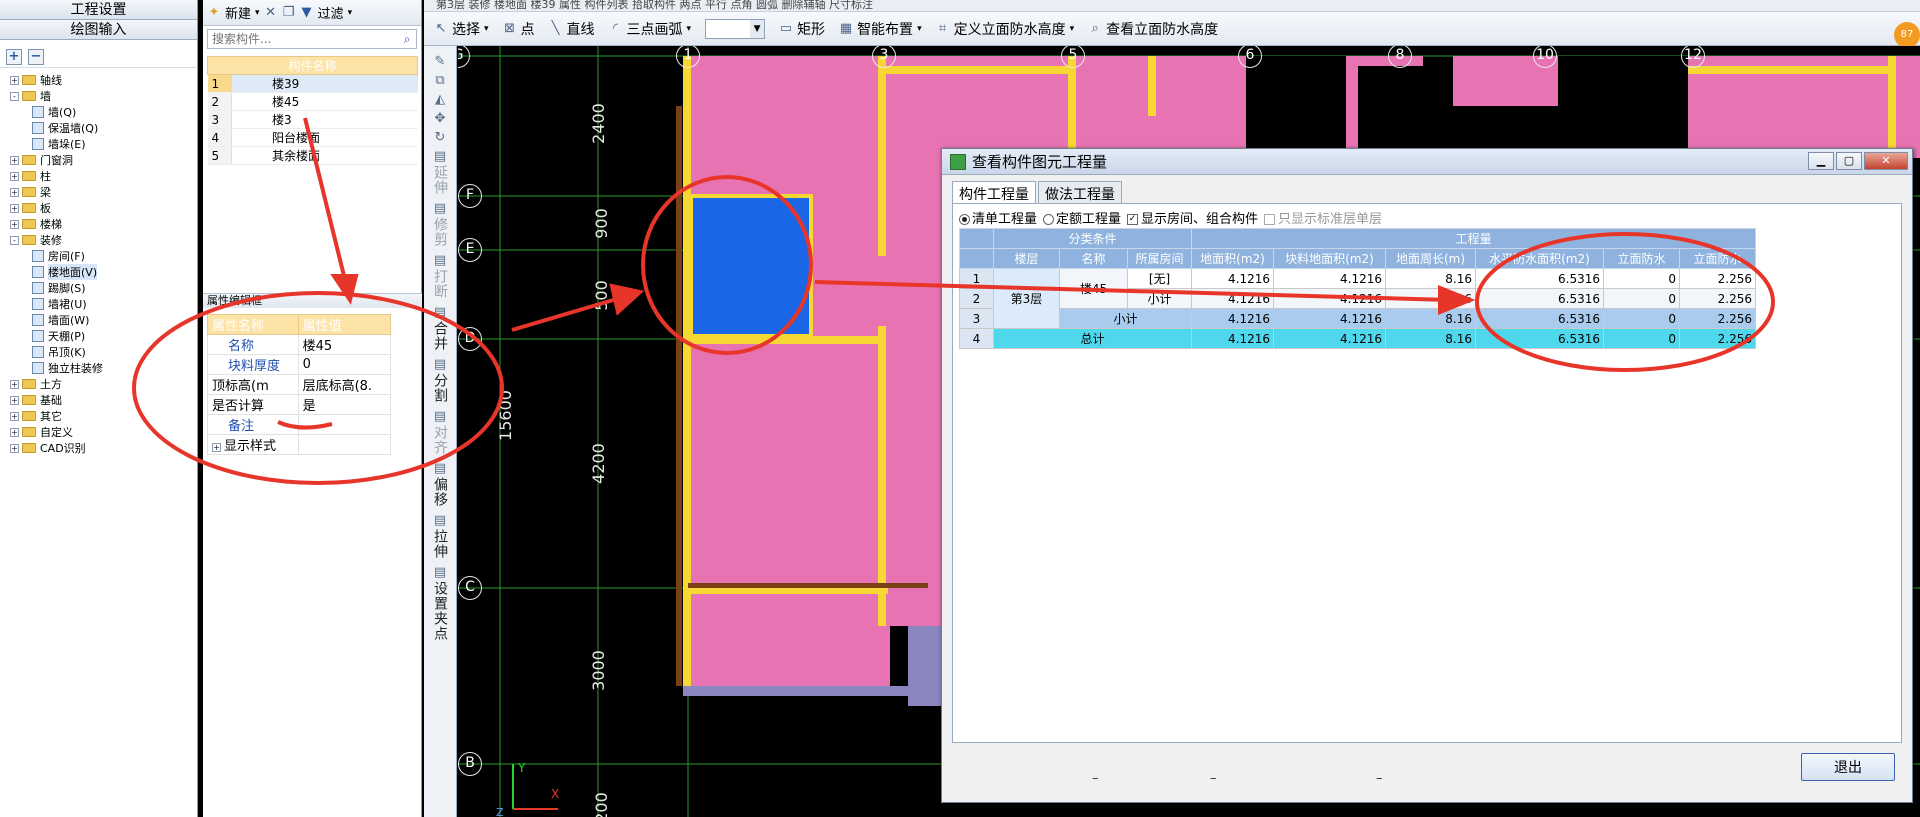  Describe the element at coordinates (1849, 161) in the screenshot. I see `maximize-icon: ▢` at that location.